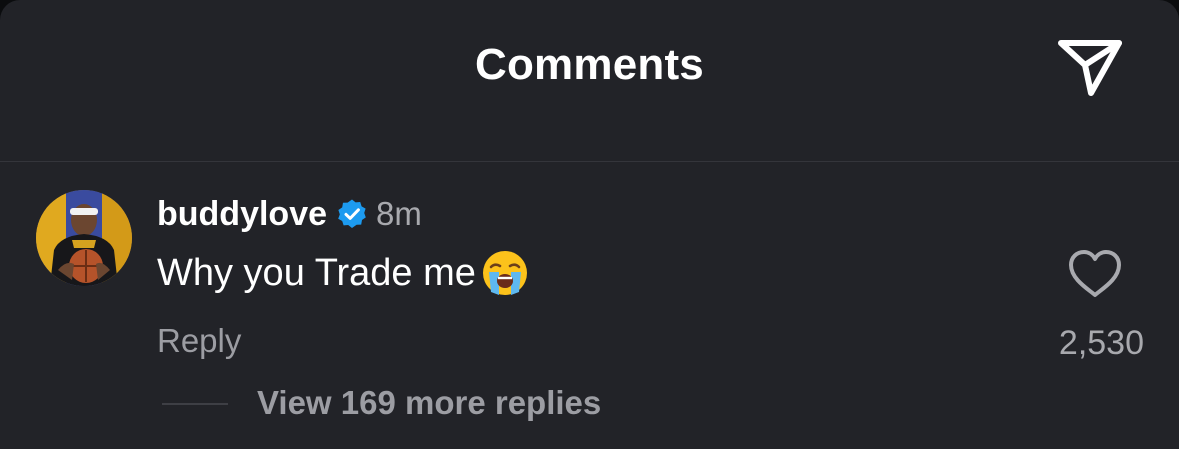 This screenshot has height=449, width=1179. I want to click on avatar-image, so click(84, 238).